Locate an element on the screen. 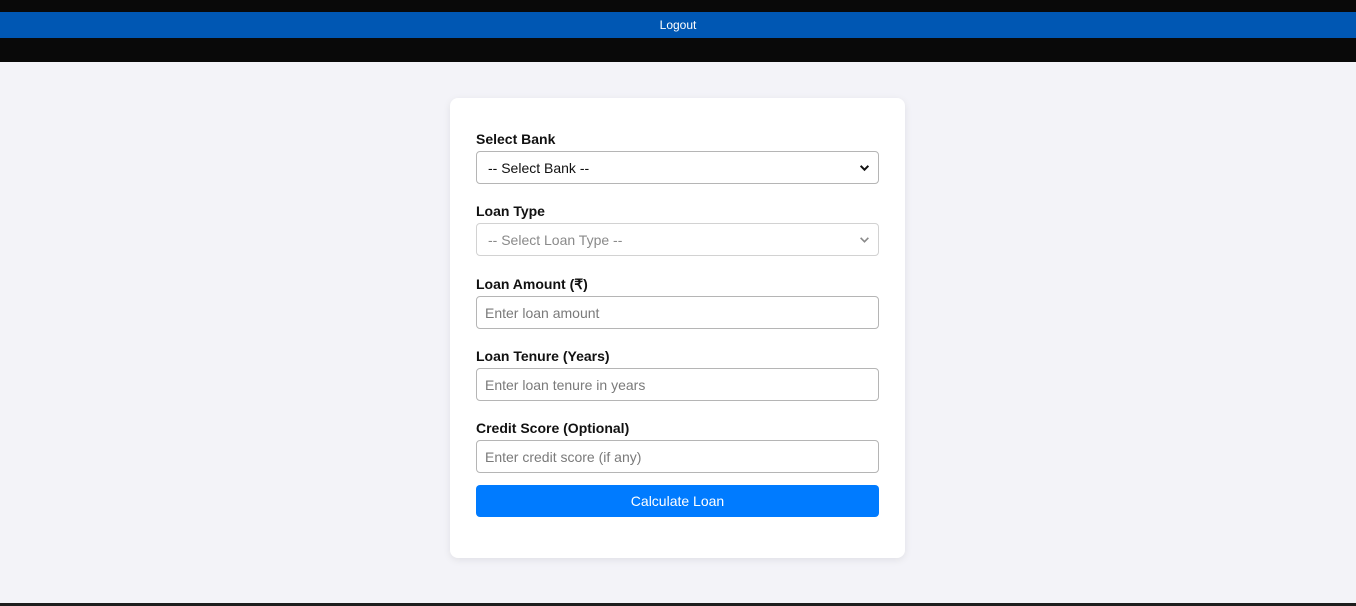 This screenshot has height=606, width=1356. loan-amount-label: Loan Amount (₹) is located at coordinates (532, 284).